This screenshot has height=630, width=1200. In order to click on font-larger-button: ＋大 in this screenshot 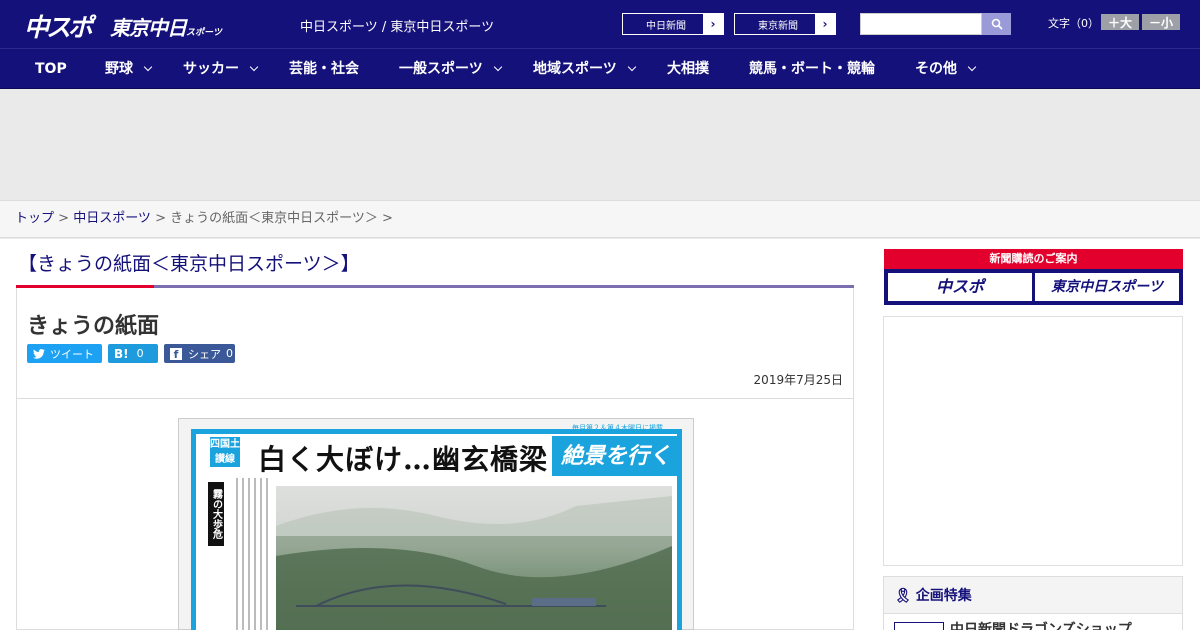, I will do `click(1120, 22)`.